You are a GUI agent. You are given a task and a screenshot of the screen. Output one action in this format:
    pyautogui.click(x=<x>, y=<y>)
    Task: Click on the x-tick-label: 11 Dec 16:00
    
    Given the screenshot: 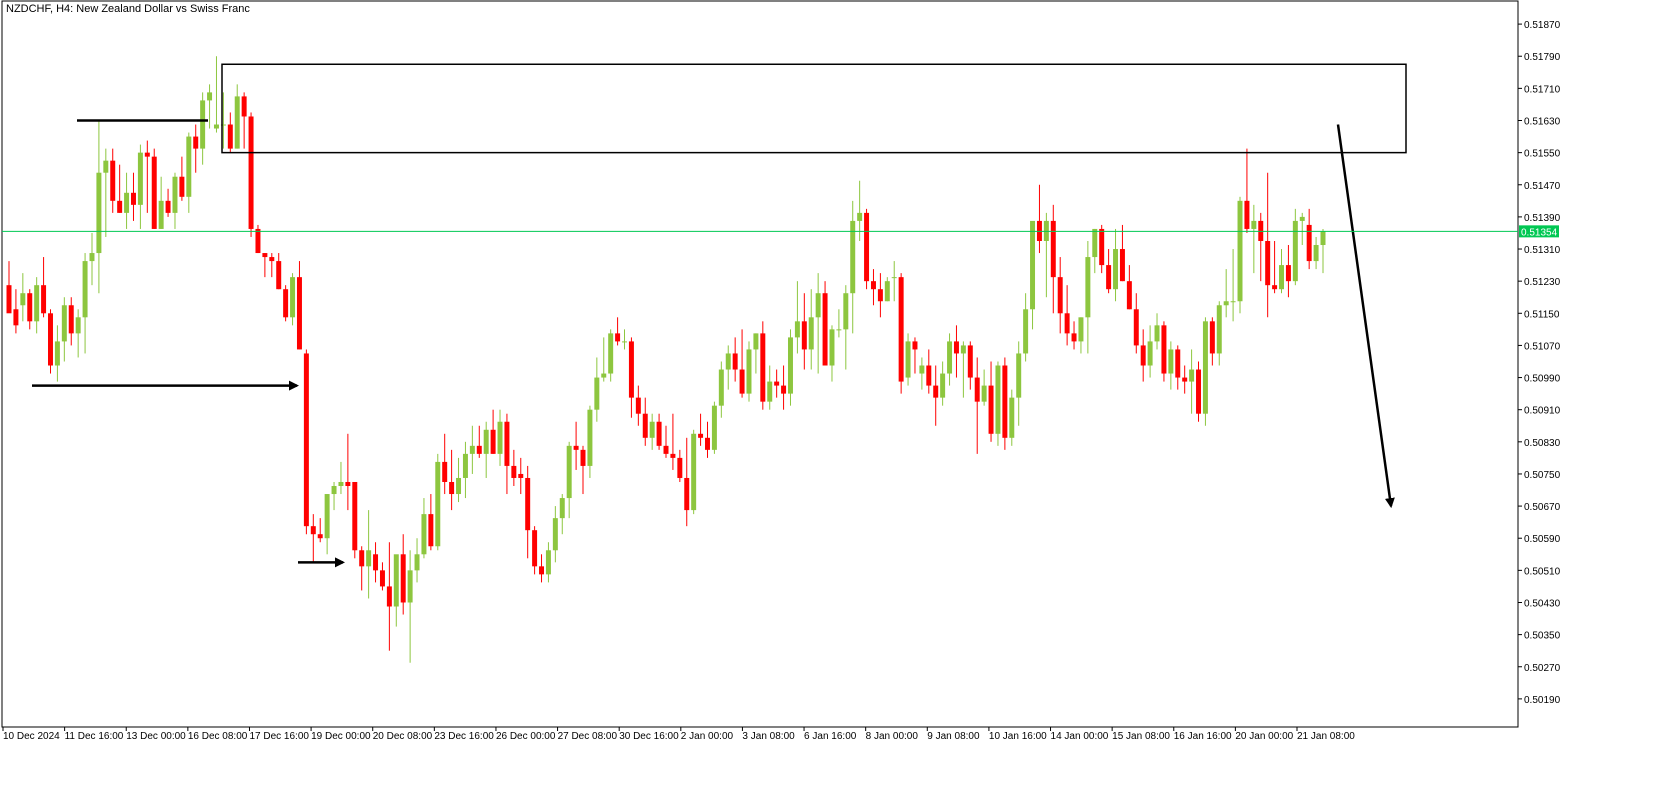 What is the action you would take?
    pyautogui.click(x=94, y=736)
    